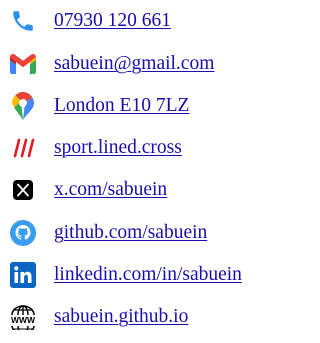 The width and height of the screenshot is (320, 343). Describe the element at coordinates (23, 64) in the screenshot. I see `gmail-icon` at that location.